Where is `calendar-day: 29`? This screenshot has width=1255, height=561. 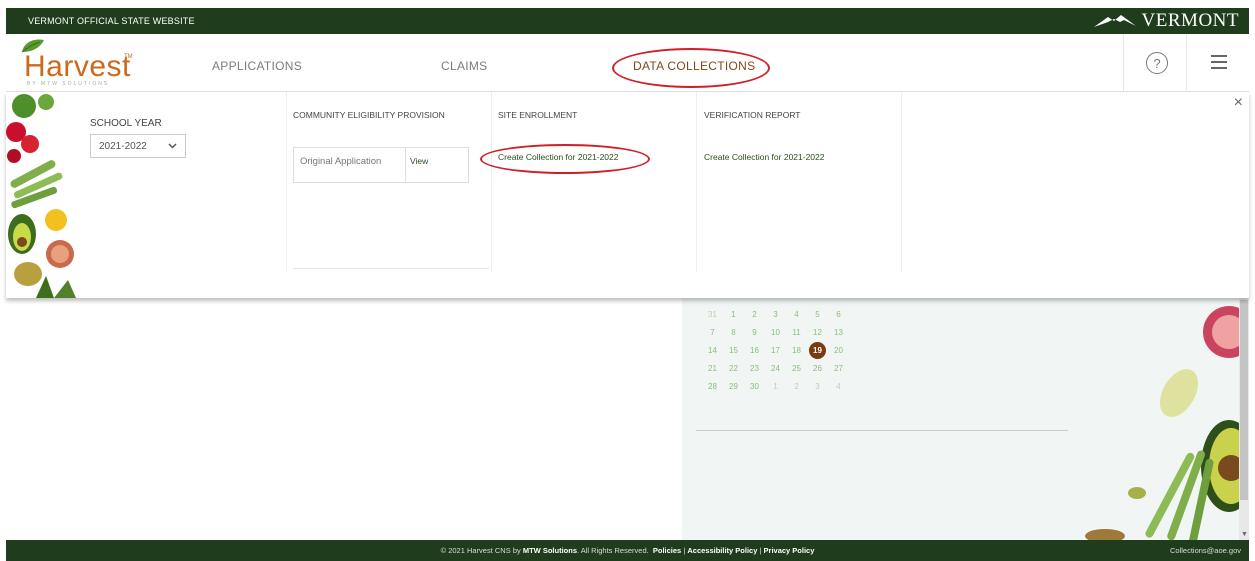
calendar-day: 29 is located at coordinates (733, 387).